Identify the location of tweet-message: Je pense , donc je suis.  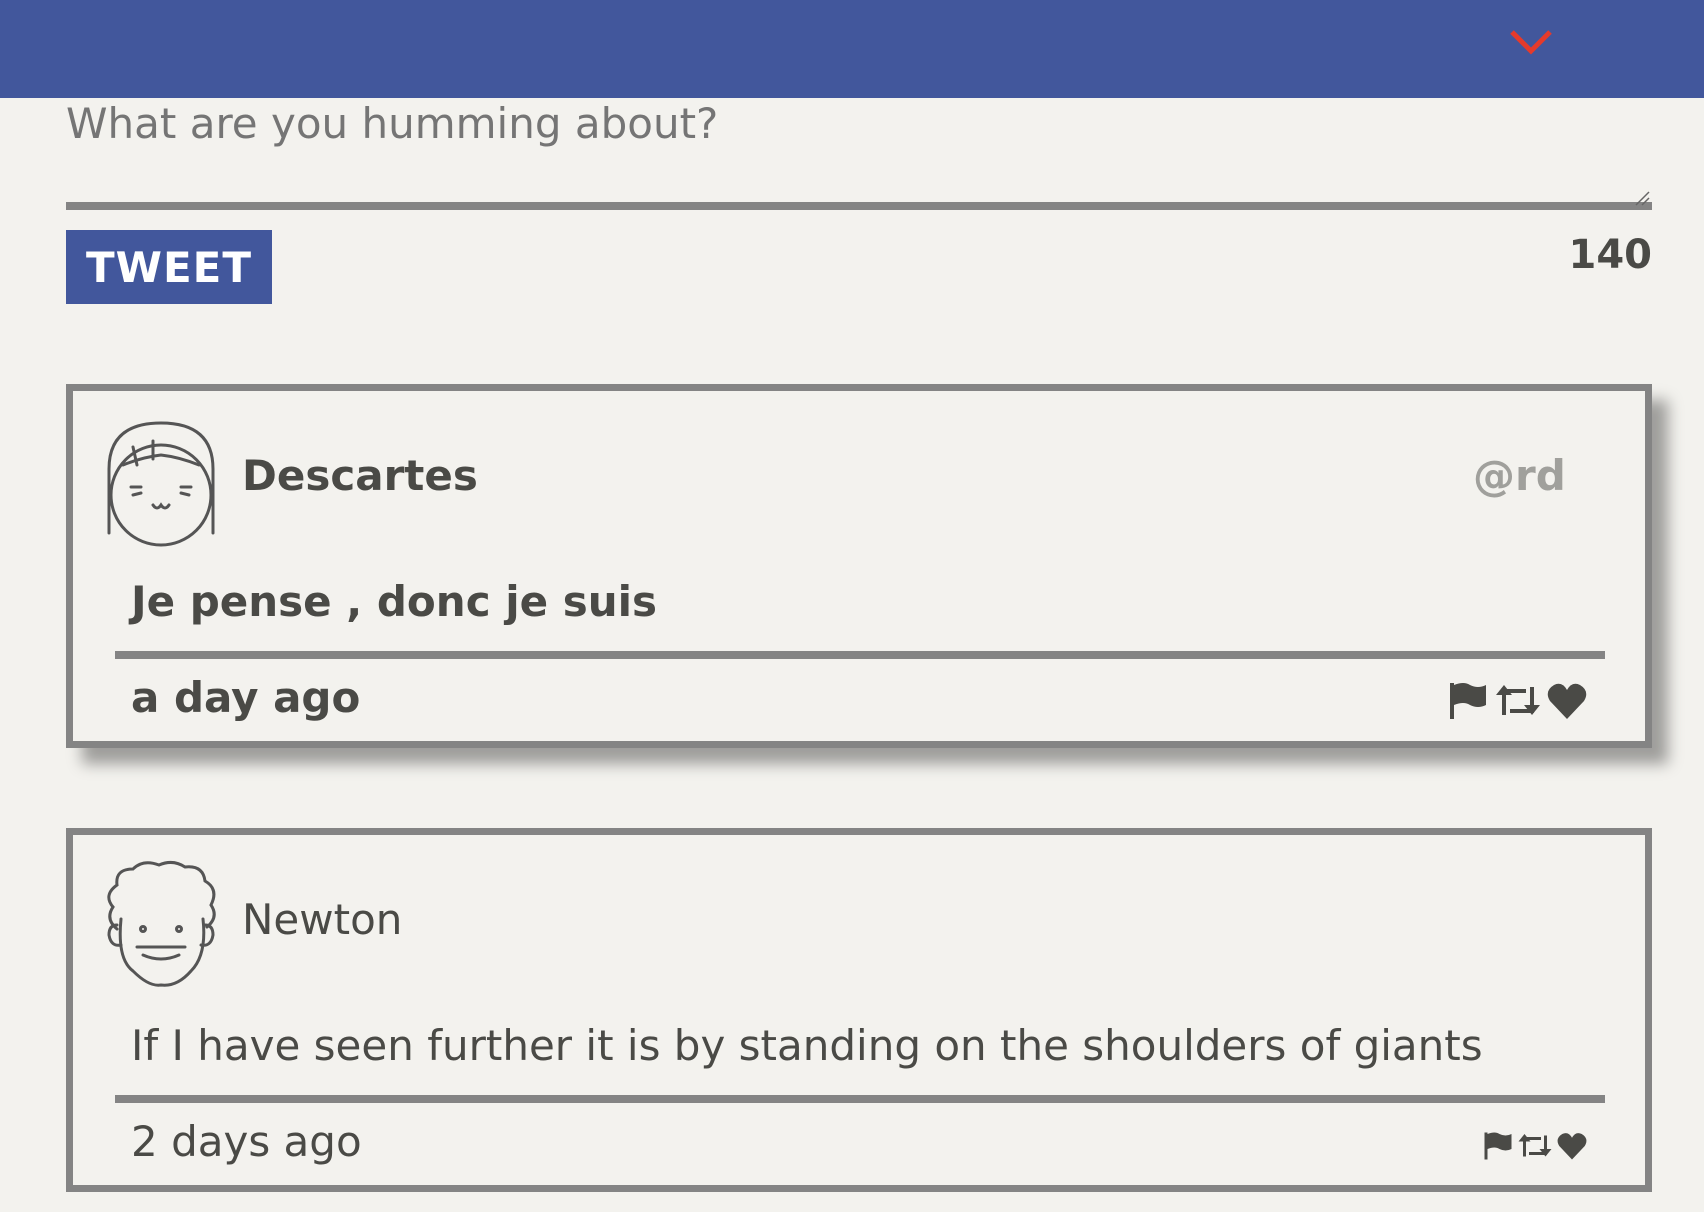
(394, 601).